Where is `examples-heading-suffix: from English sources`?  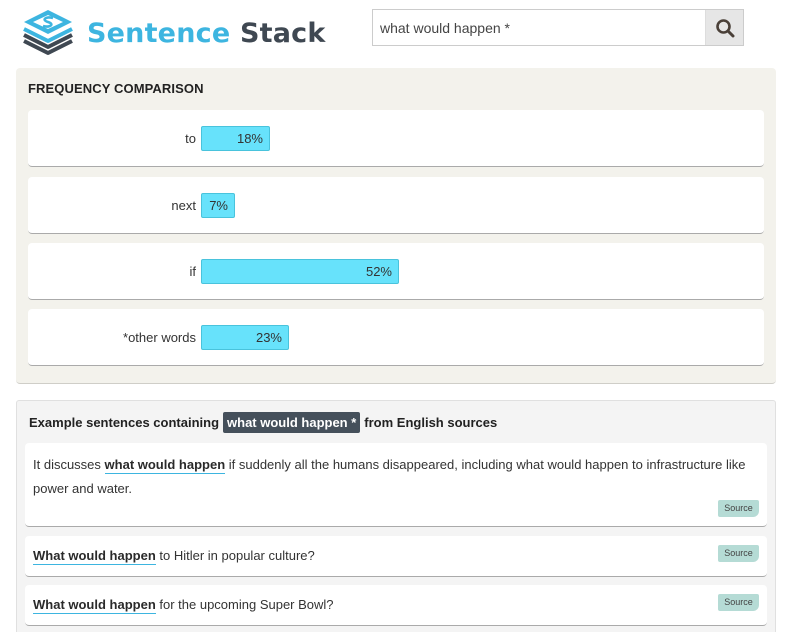 examples-heading-suffix: from English sources is located at coordinates (431, 422).